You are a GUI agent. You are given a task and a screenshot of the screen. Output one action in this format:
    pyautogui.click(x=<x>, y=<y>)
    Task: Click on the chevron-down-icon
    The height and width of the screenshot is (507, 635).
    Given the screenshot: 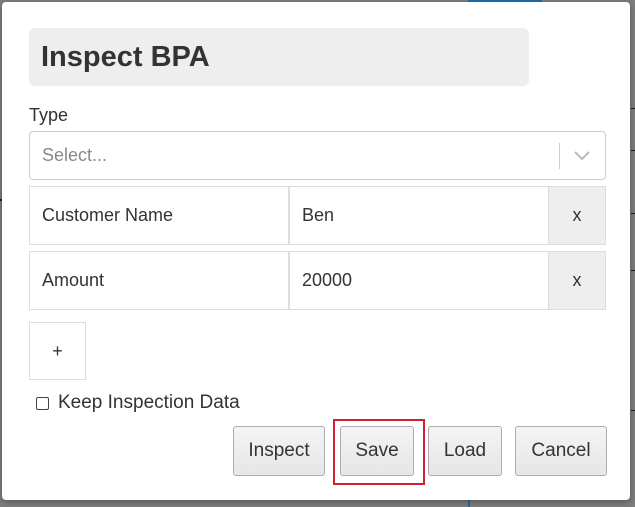 What is the action you would take?
    pyautogui.click(x=582, y=155)
    